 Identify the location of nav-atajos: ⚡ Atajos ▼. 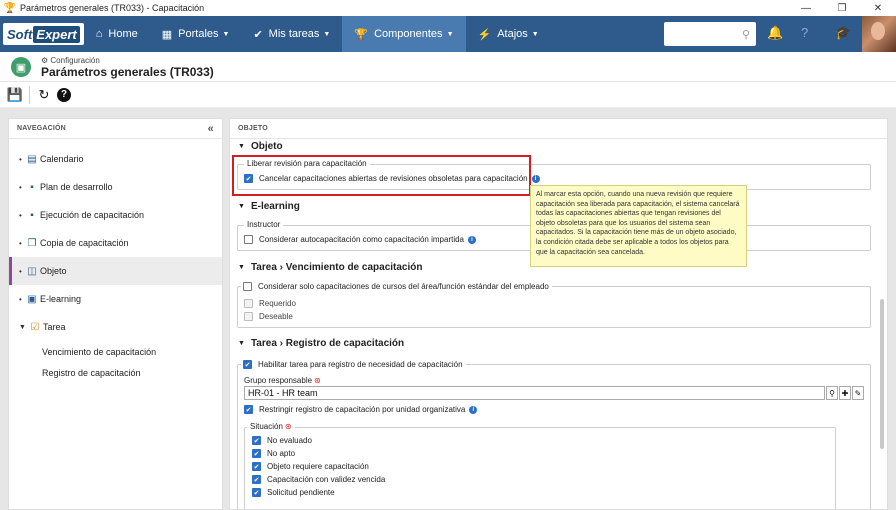
(508, 34).